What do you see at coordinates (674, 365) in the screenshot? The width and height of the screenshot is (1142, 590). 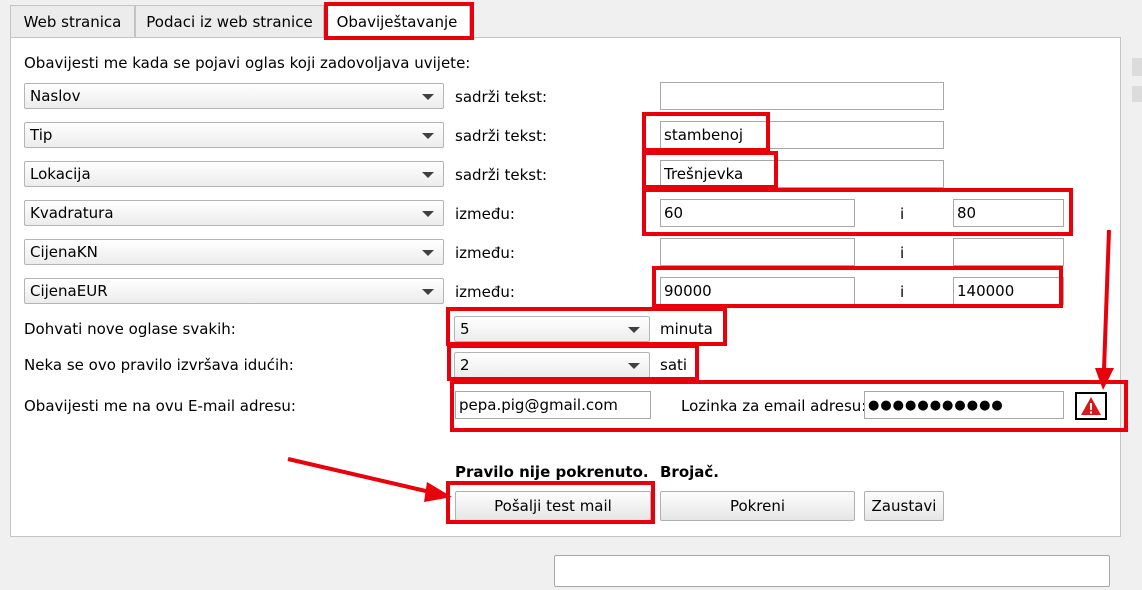 I see `duration-unit: sati` at bounding box center [674, 365].